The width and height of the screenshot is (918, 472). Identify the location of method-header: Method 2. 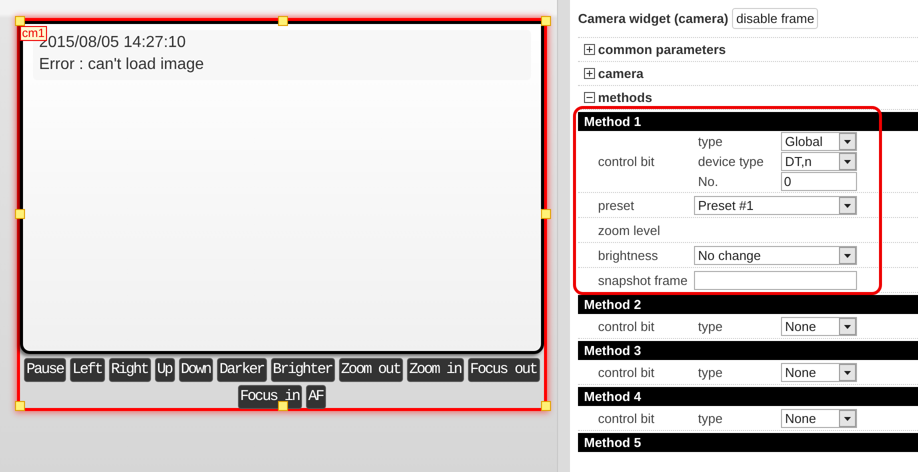
(748, 304).